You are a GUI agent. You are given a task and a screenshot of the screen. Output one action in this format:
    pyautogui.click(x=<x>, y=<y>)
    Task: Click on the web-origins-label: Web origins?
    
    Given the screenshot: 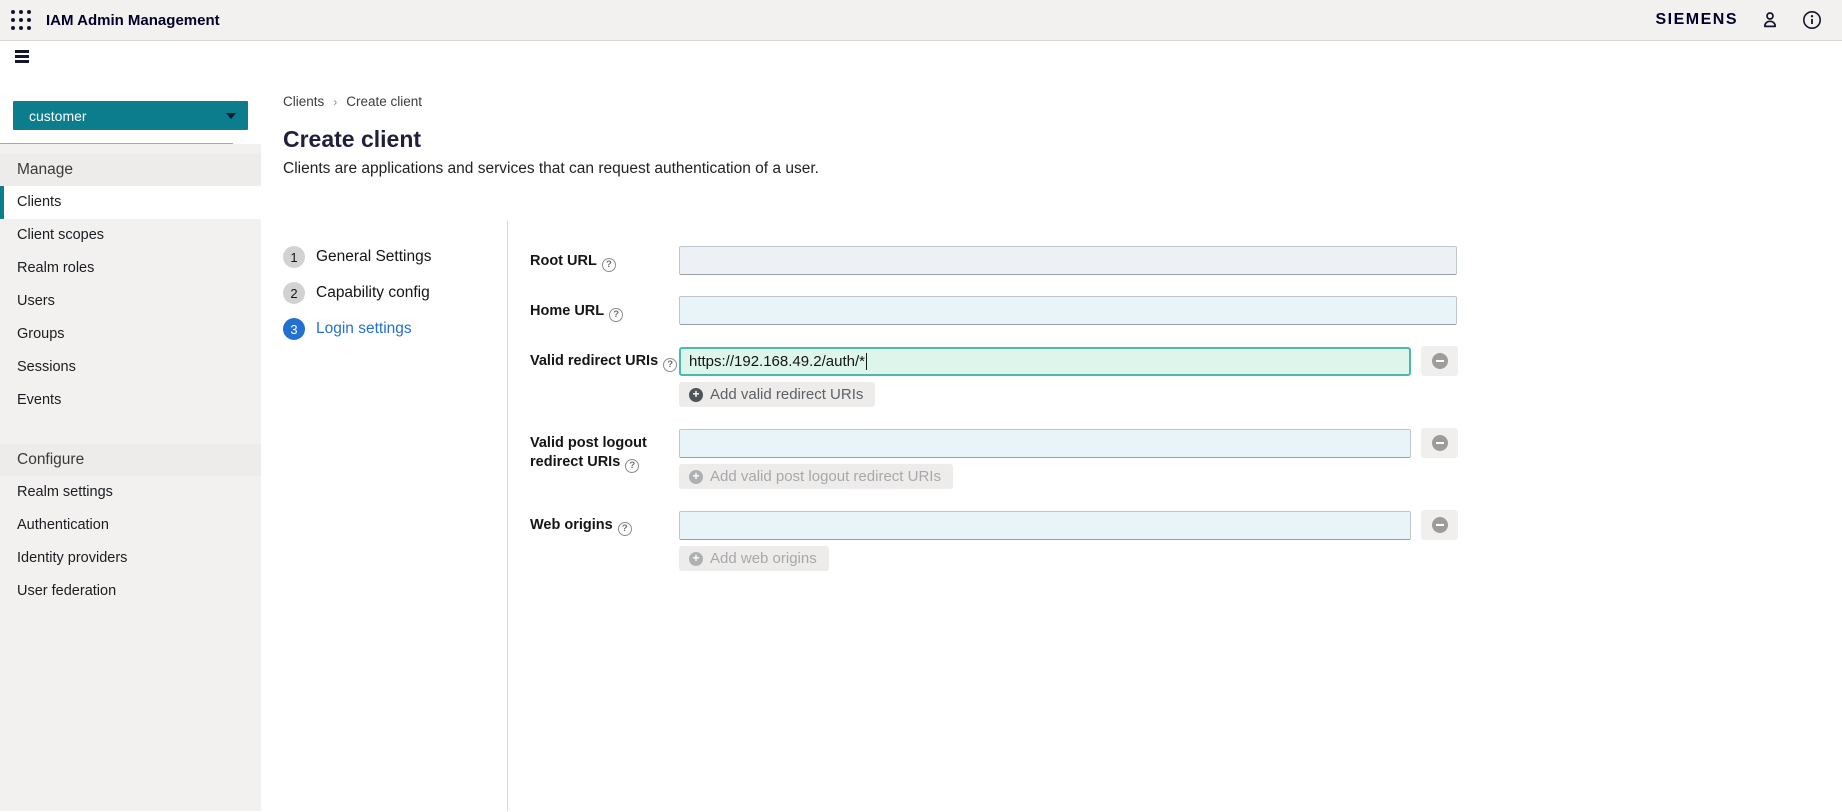 What is the action you would take?
    pyautogui.click(x=604, y=540)
    